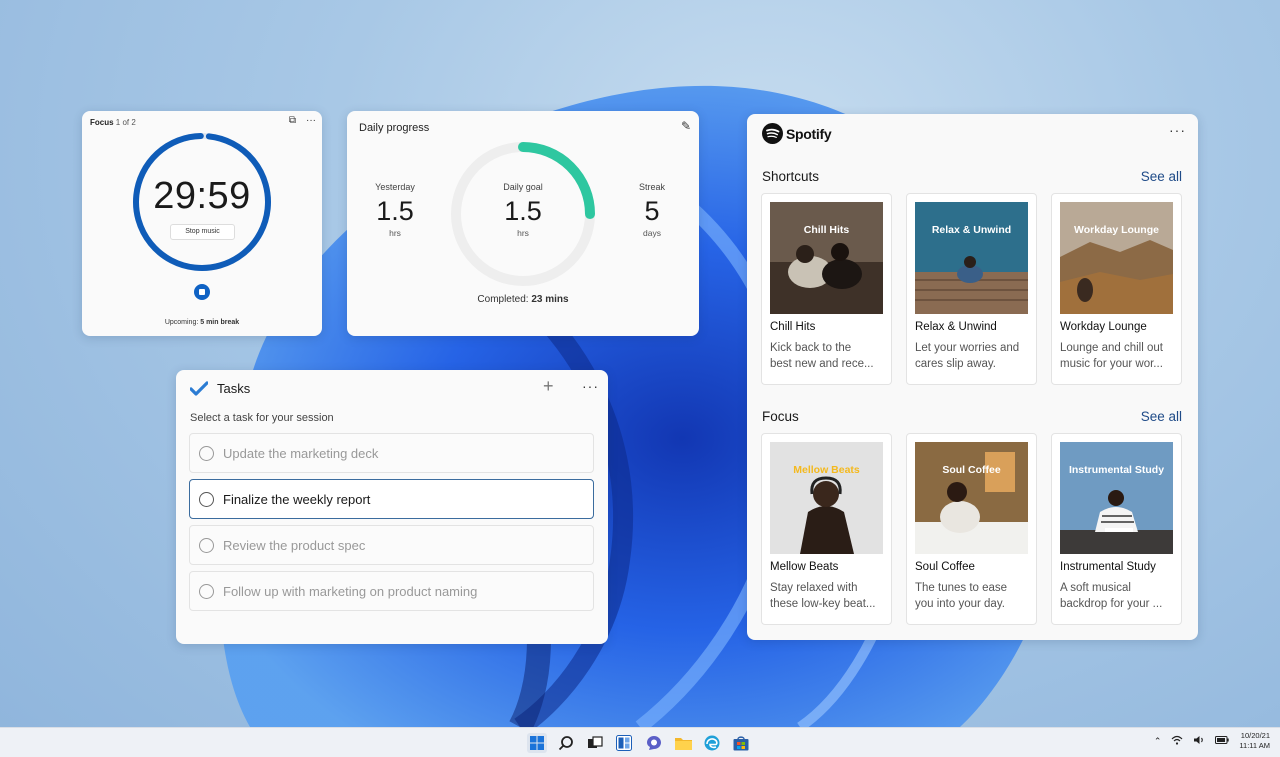 The width and height of the screenshot is (1280, 757). I want to click on cover-title: Instrumental Study, so click(1116, 470).